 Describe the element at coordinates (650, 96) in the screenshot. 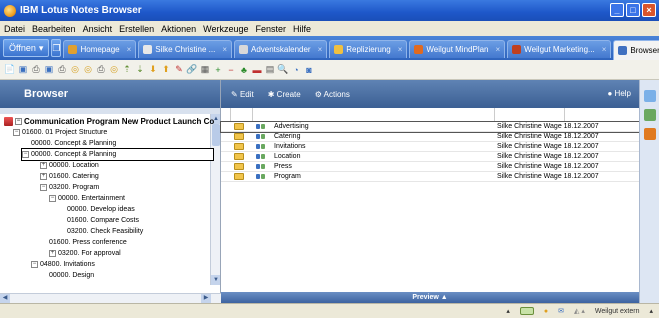

I see `search-icon` at that location.